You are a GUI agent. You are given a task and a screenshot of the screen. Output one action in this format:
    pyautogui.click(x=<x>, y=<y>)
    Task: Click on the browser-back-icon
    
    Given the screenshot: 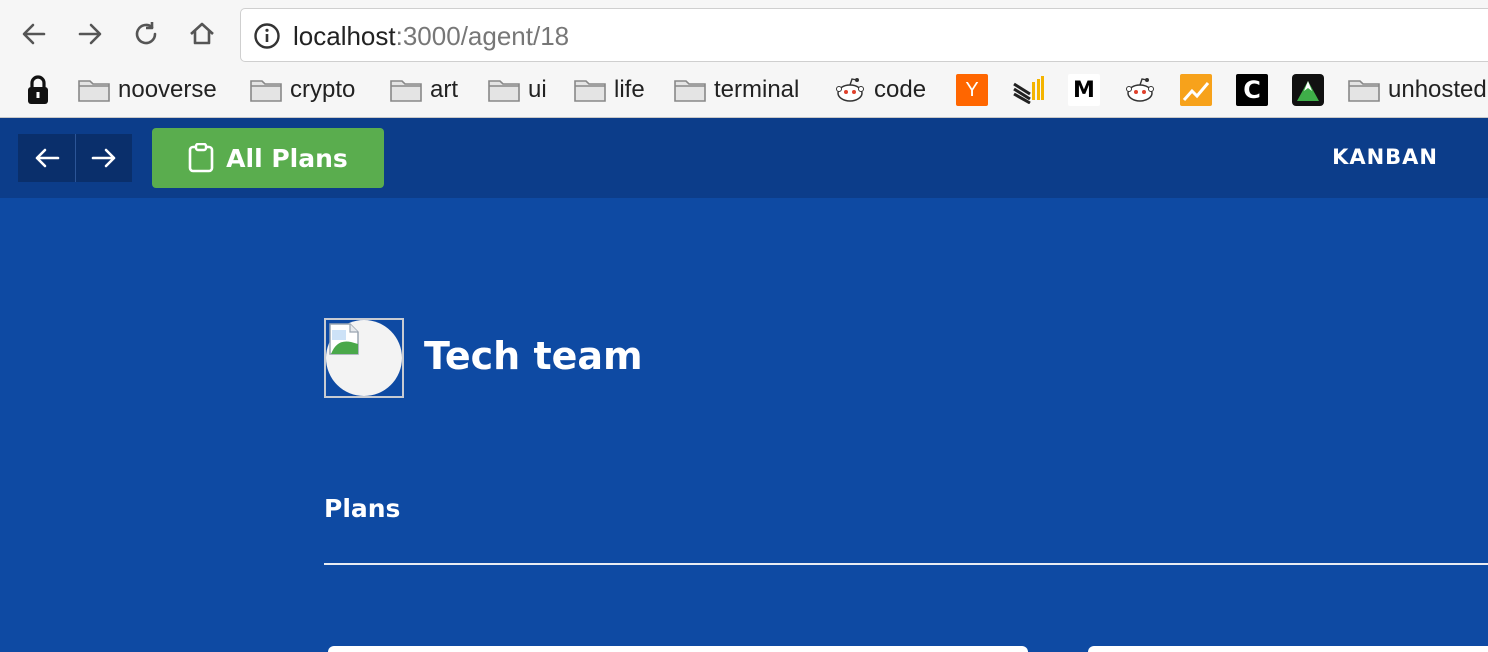 What is the action you would take?
    pyautogui.click(x=34, y=34)
    